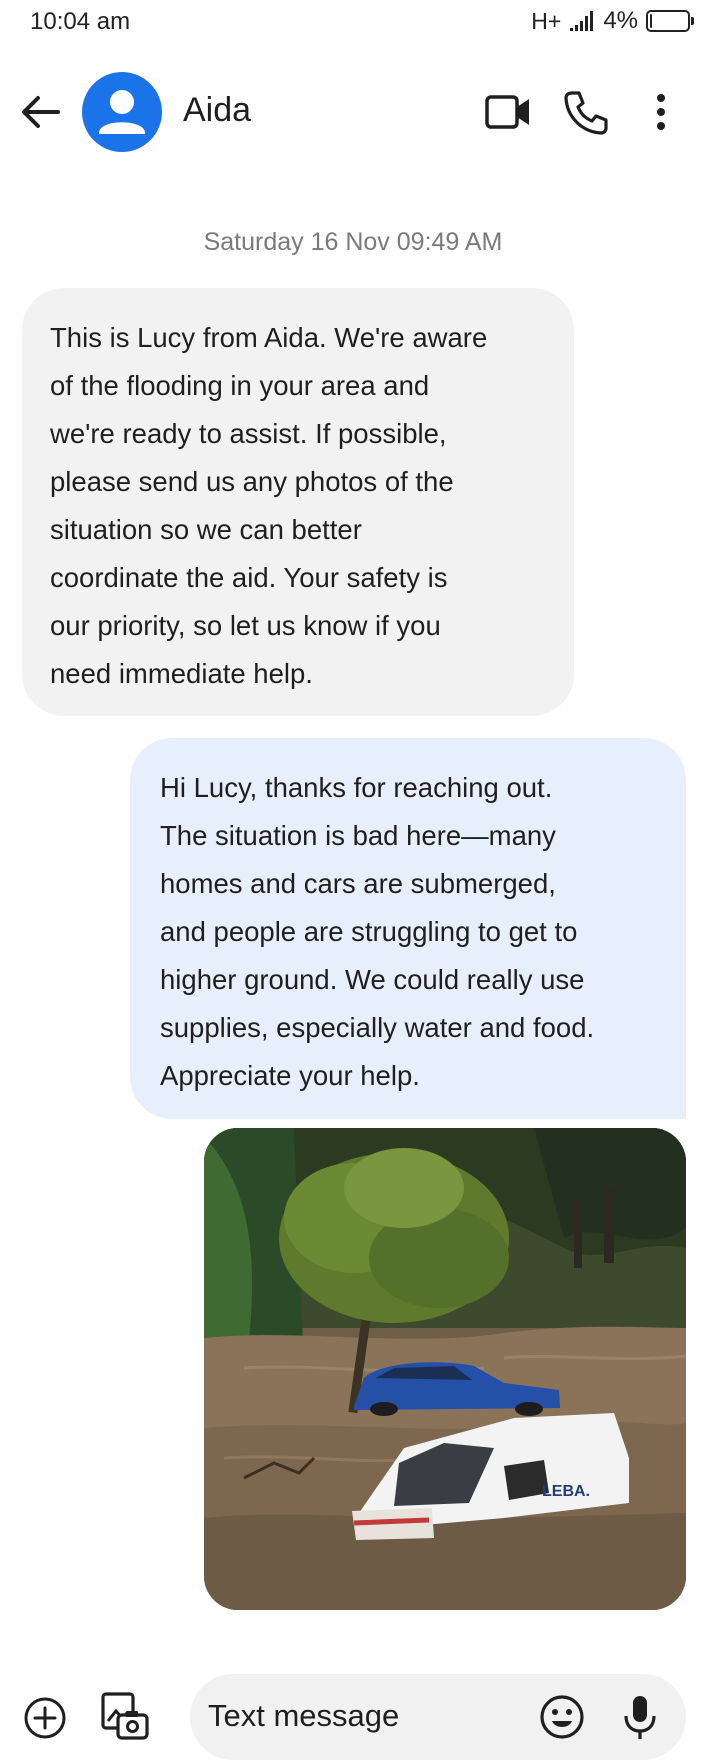  I want to click on status-bar: 10:04 am H+ 4%, so click(353, 21).